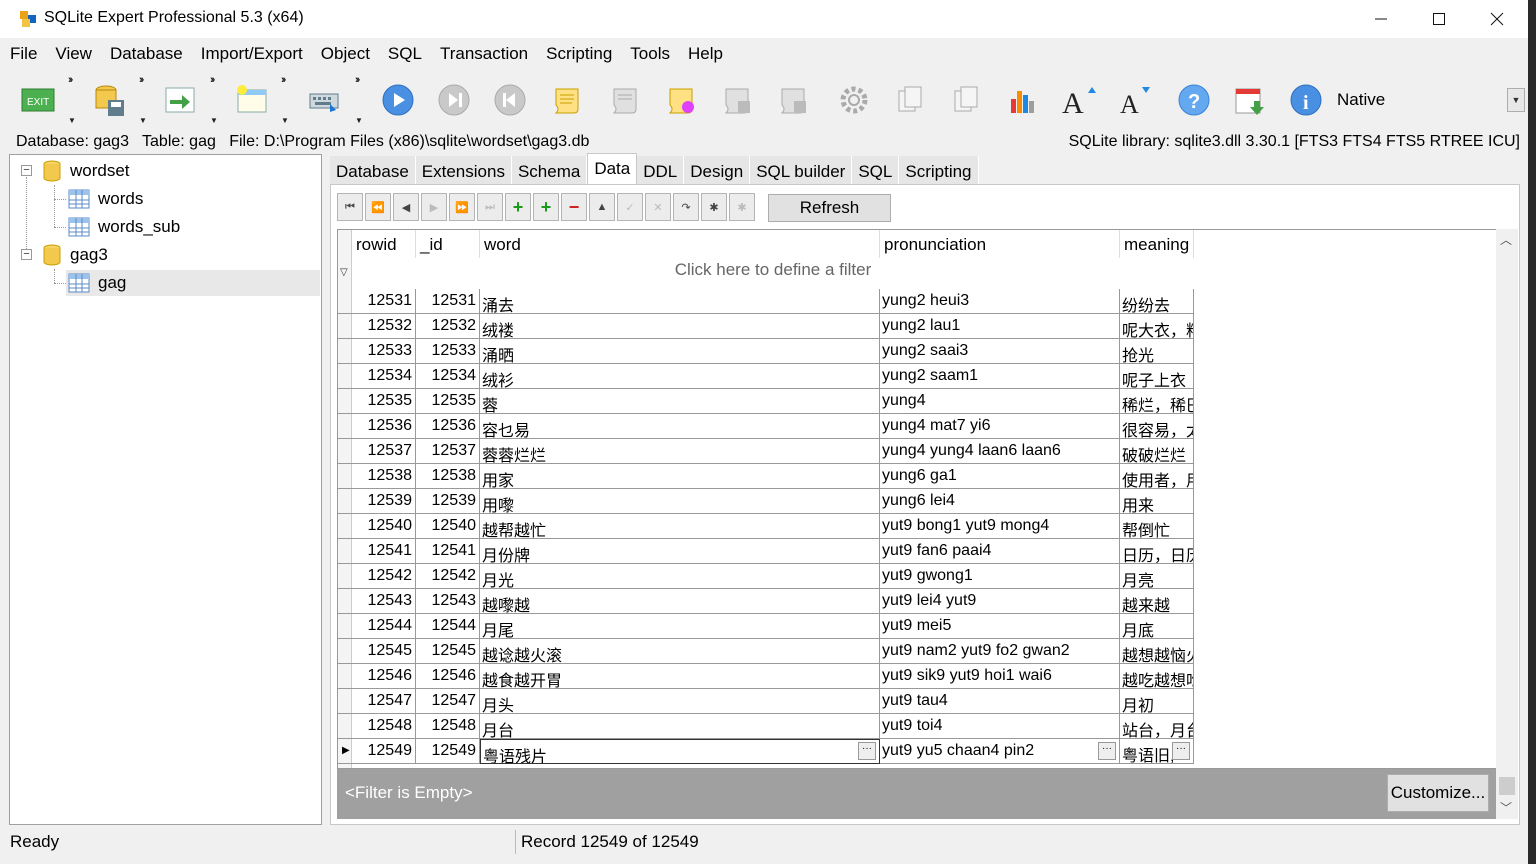 This screenshot has height=864, width=1536. I want to click on cell-word: 越食越开胃, so click(680, 676).